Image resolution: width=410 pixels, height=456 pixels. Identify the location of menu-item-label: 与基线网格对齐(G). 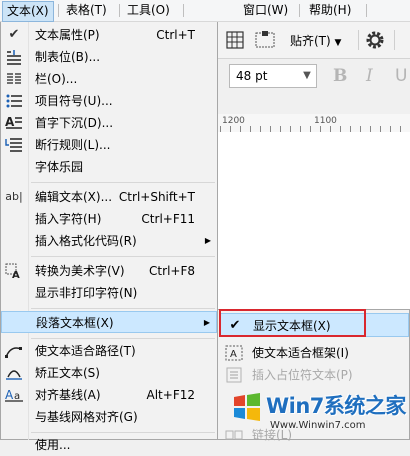
(86, 417).